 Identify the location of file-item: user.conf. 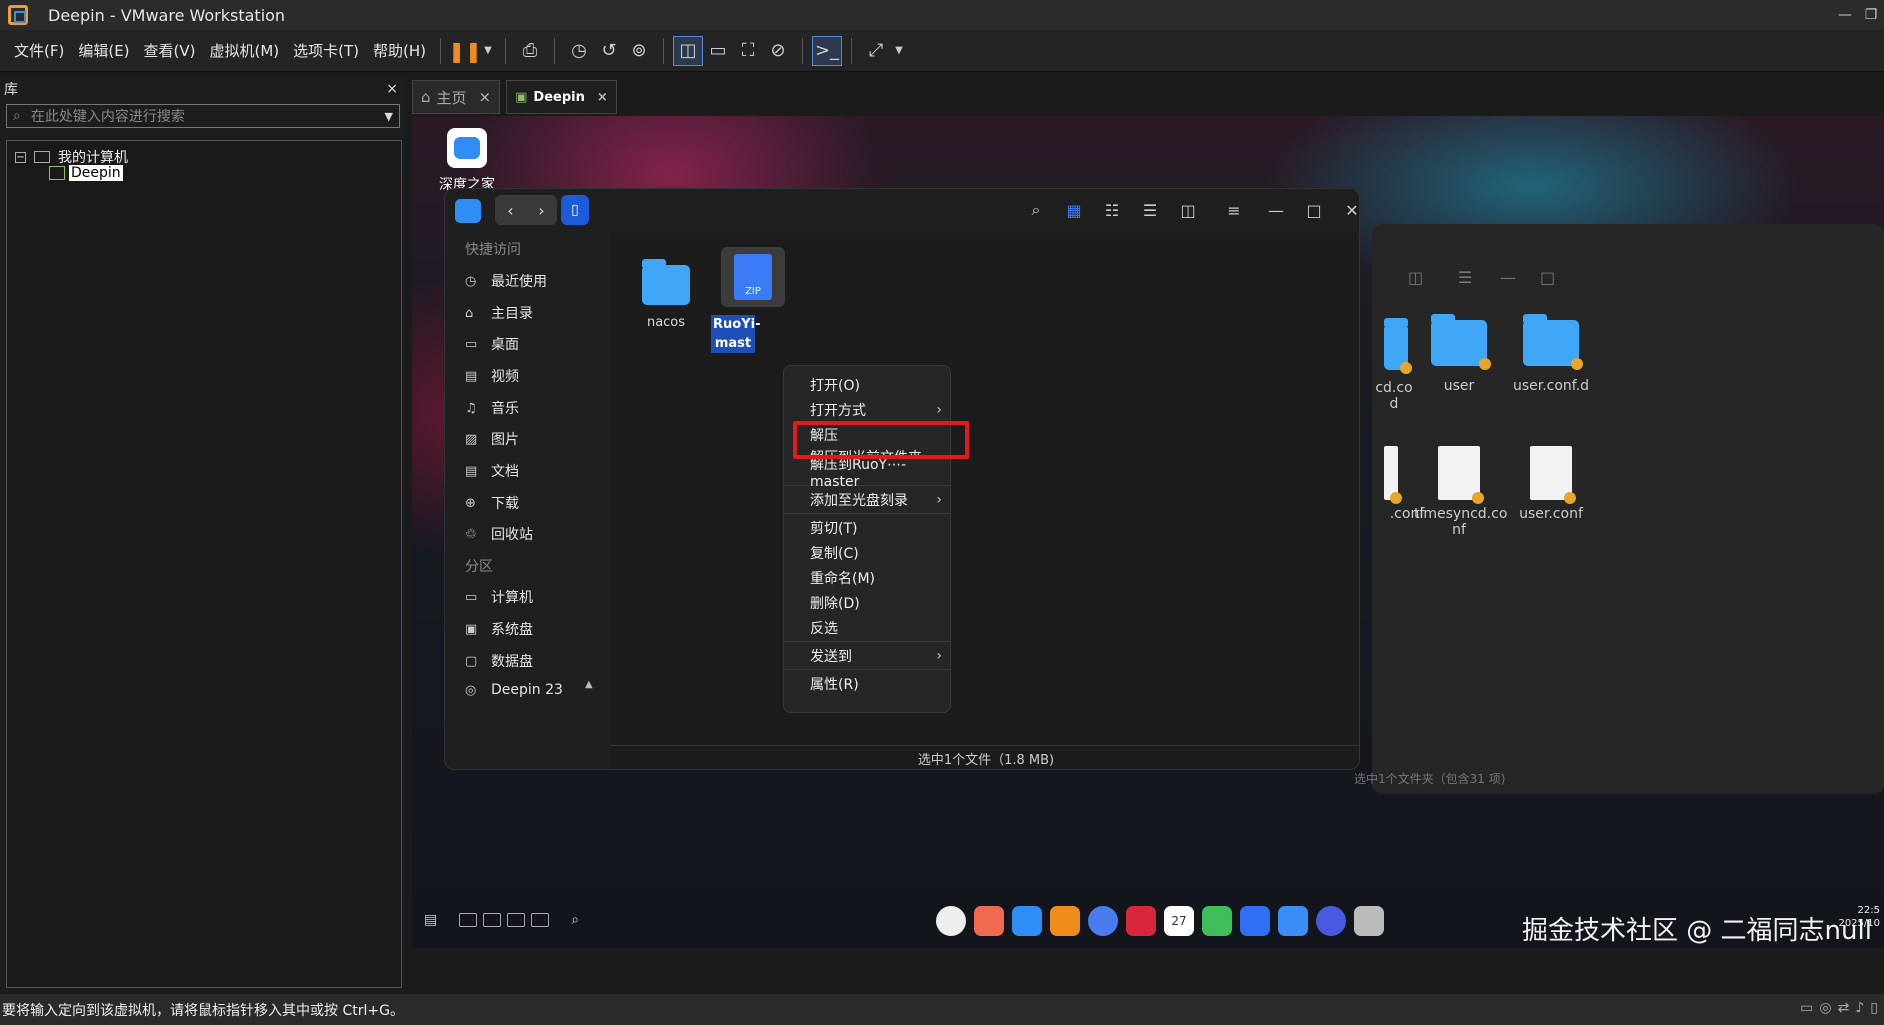
(1551, 484).